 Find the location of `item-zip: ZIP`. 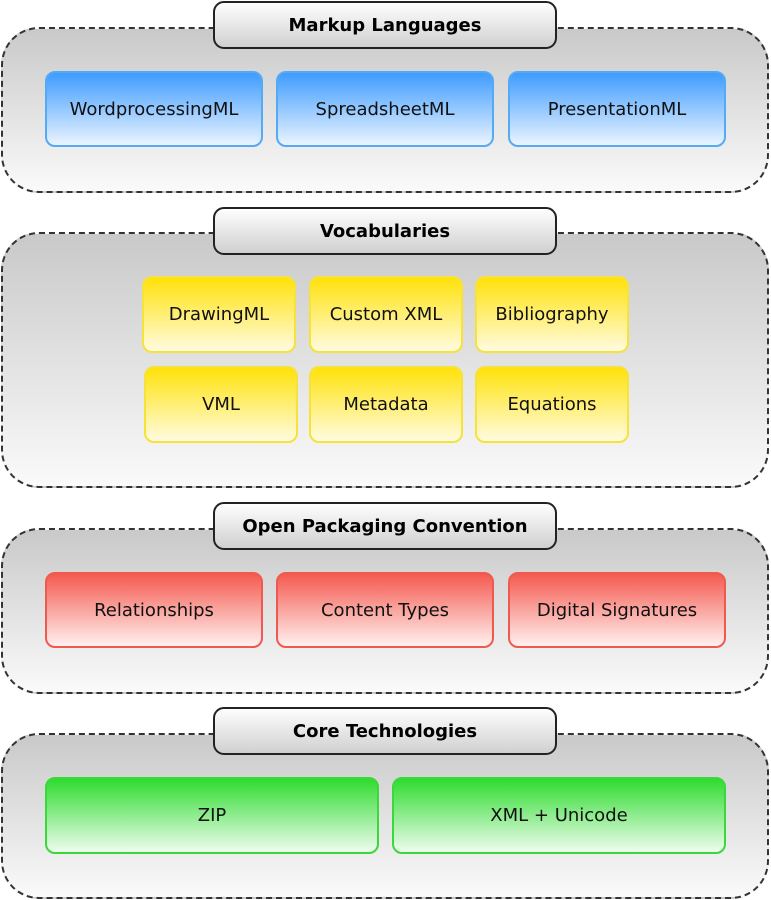

item-zip: ZIP is located at coordinates (212, 815).